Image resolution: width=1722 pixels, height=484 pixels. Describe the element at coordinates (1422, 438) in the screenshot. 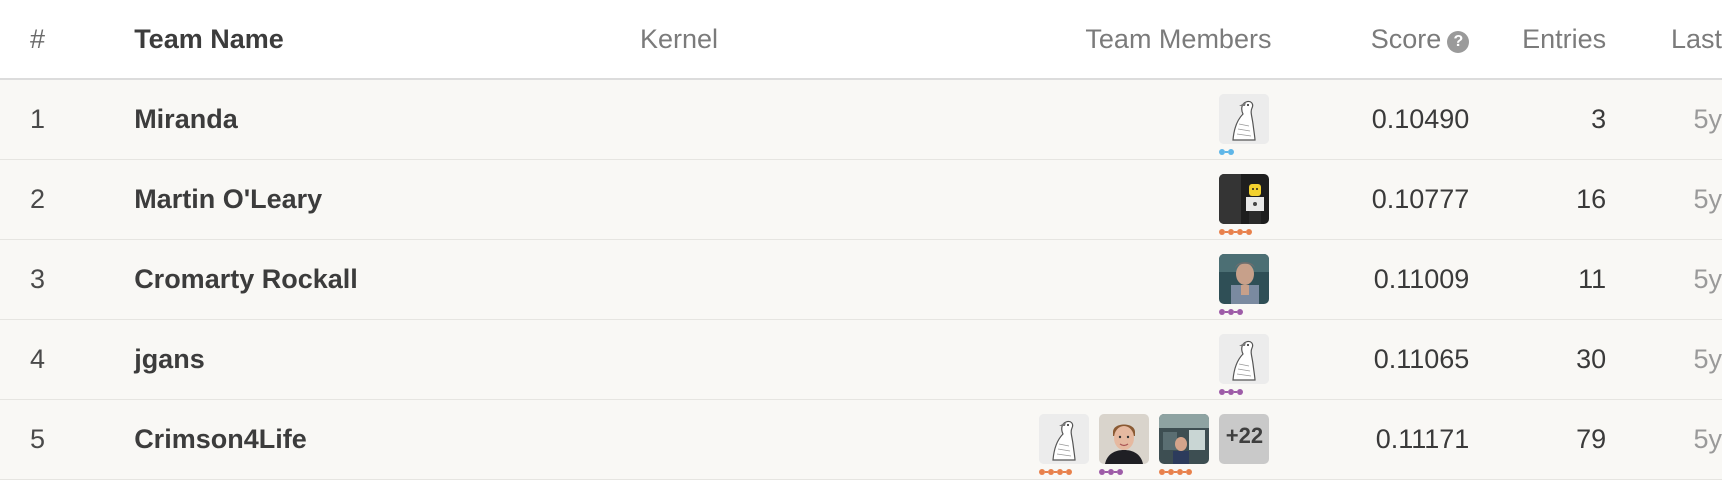

I see `score-cell: 0.11171` at that location.